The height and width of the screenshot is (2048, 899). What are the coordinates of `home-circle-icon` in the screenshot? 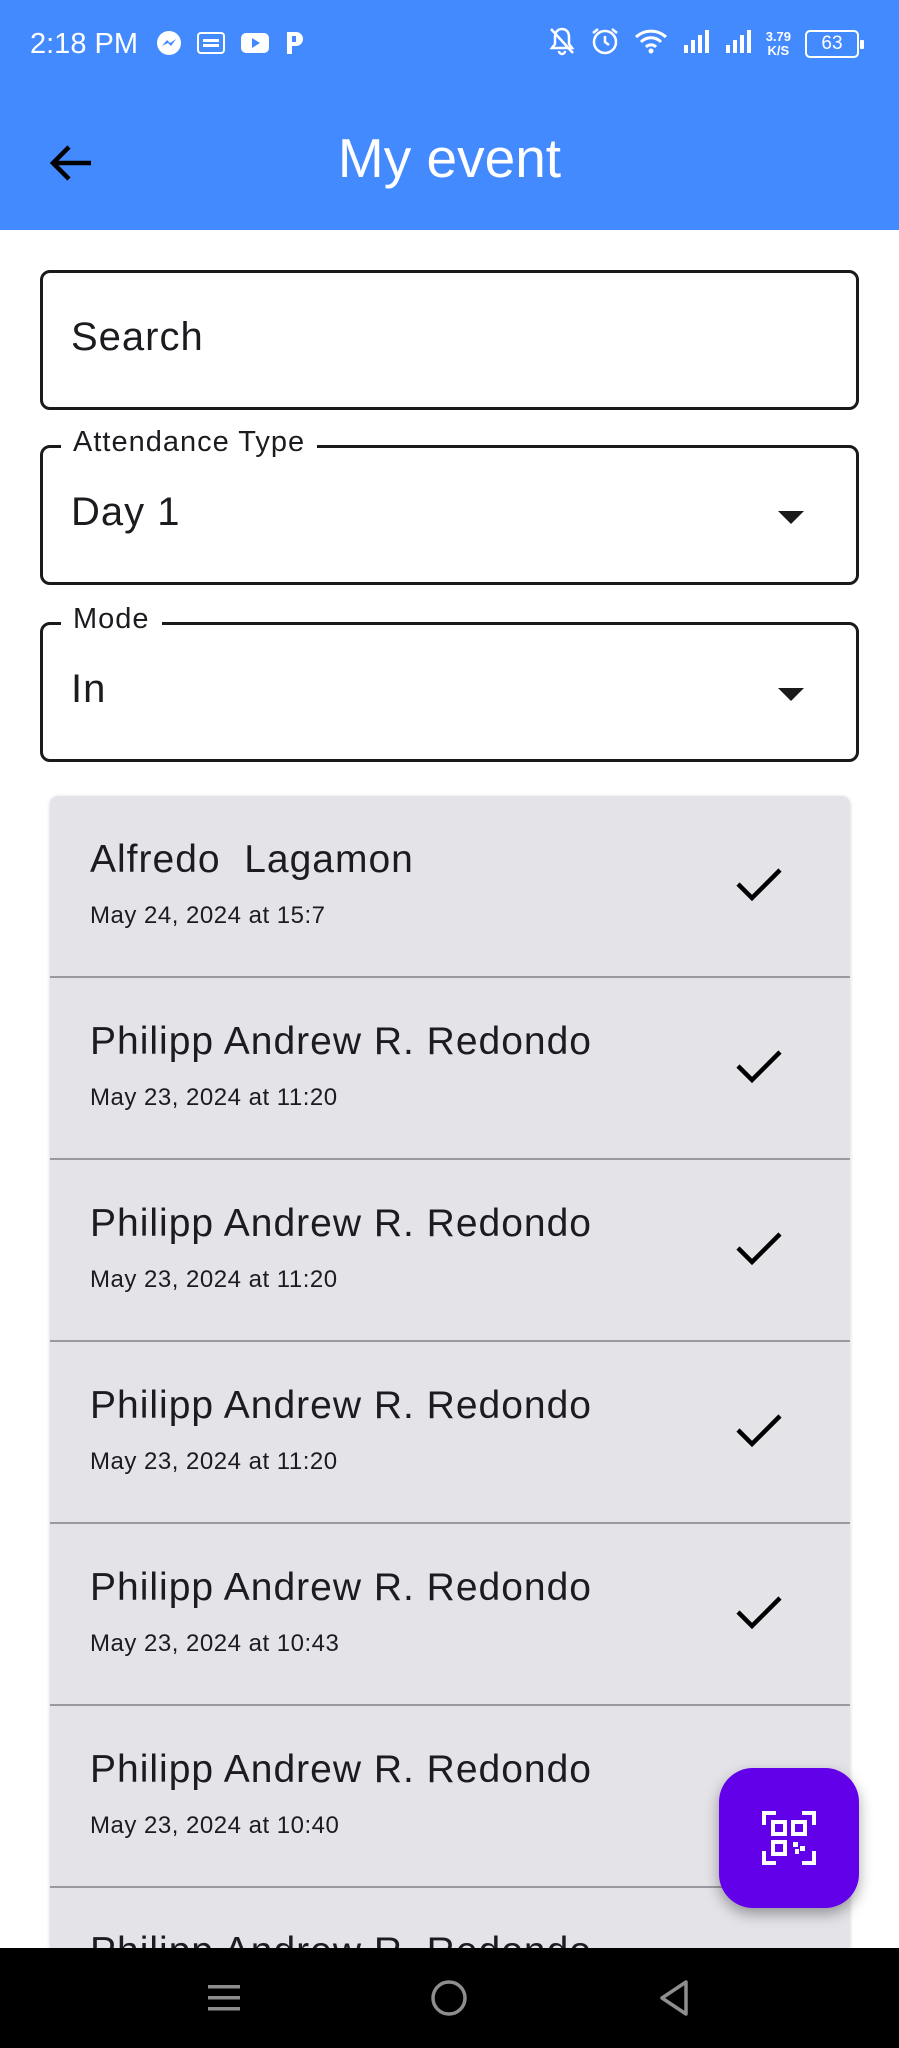 It's located at (449, 1998).